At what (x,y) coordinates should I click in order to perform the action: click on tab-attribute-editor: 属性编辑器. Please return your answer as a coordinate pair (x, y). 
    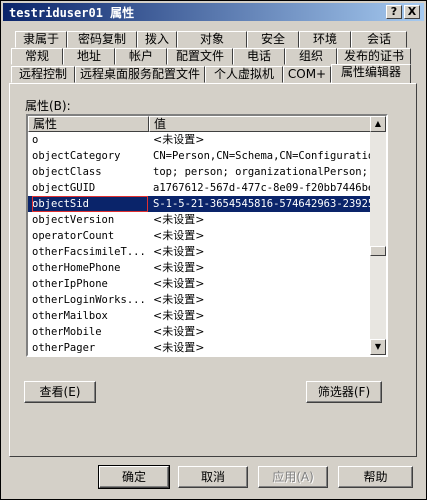
    Looking at the image, I should click on (371, 73).